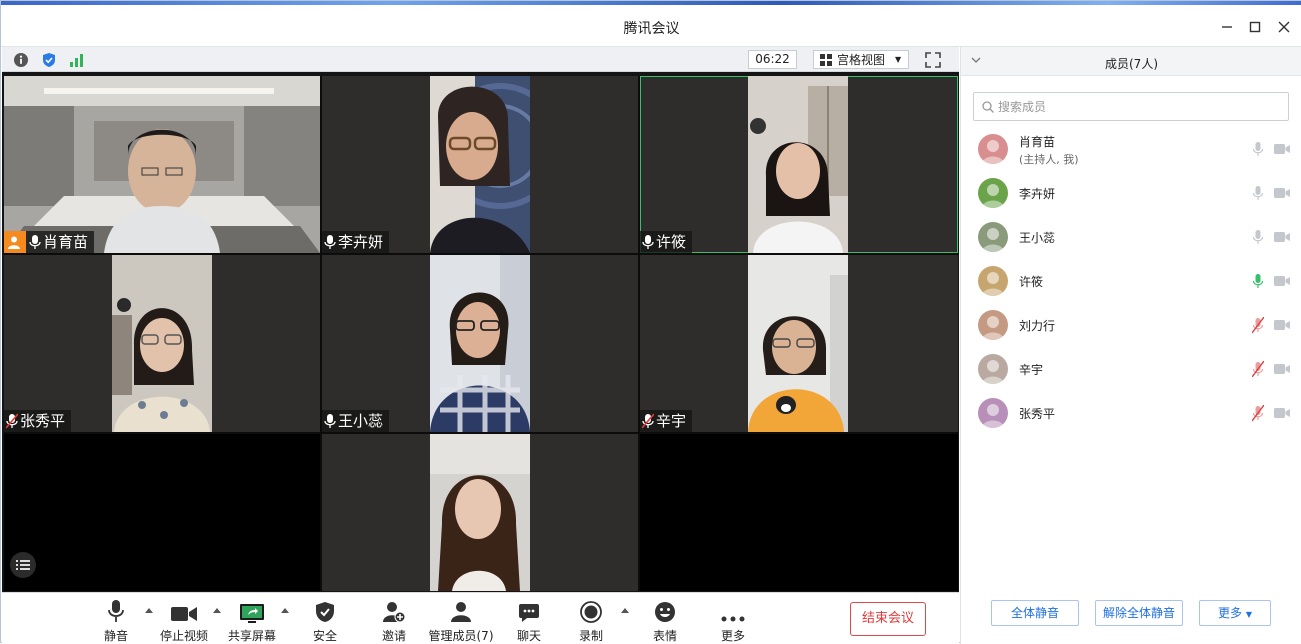  I want to click on tile-name: 肖育苗, so click(66, 242).